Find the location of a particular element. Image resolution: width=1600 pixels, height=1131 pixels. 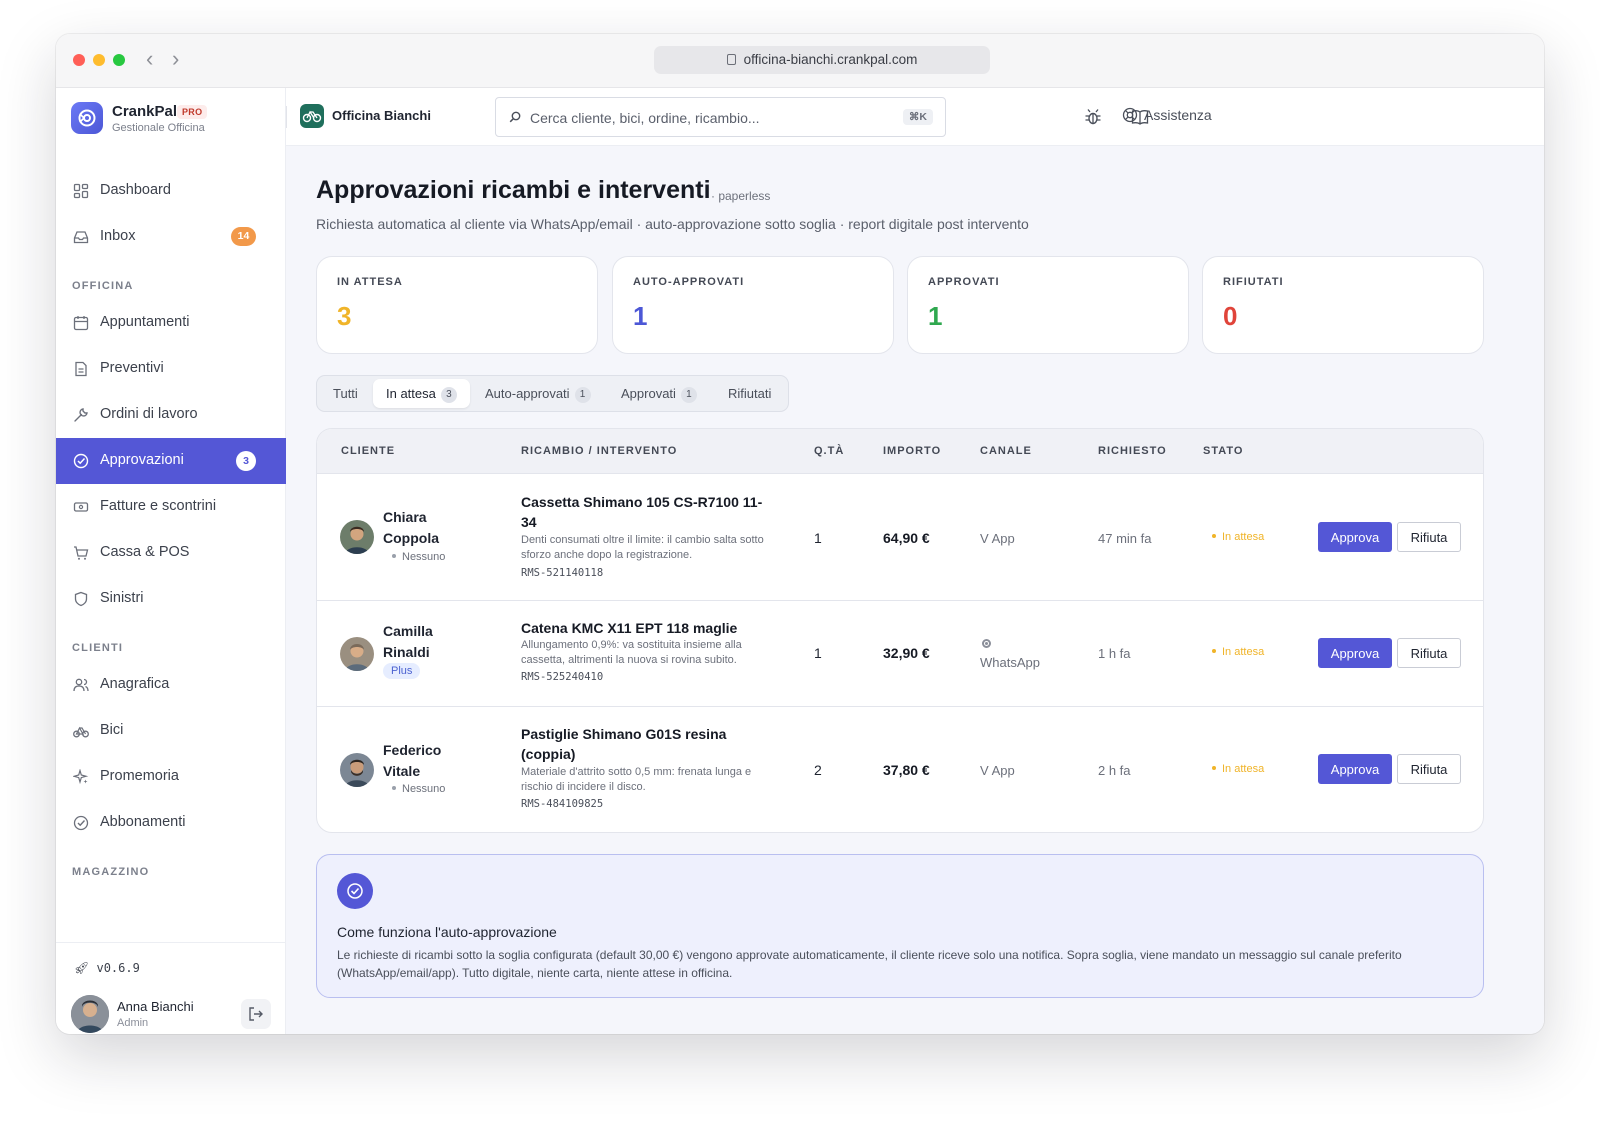

stat-card-approvati: APPROVATI 1 is located at coordinates (1048, 305).